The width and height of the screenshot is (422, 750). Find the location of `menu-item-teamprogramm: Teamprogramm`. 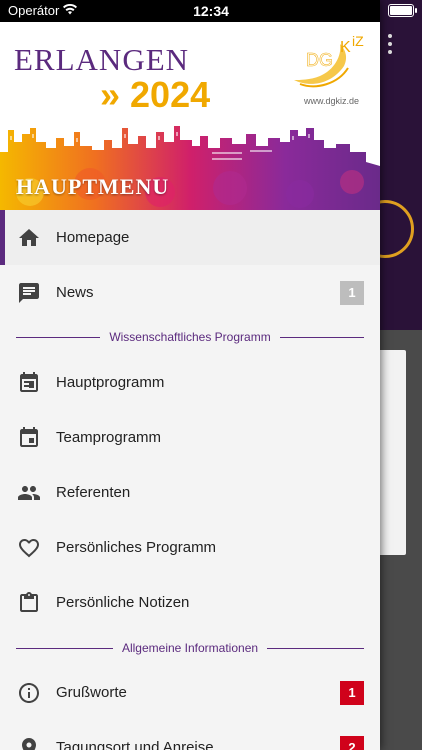

menu-item-teamprogramm: Teamprogramm is located at coordinates (190, 437).